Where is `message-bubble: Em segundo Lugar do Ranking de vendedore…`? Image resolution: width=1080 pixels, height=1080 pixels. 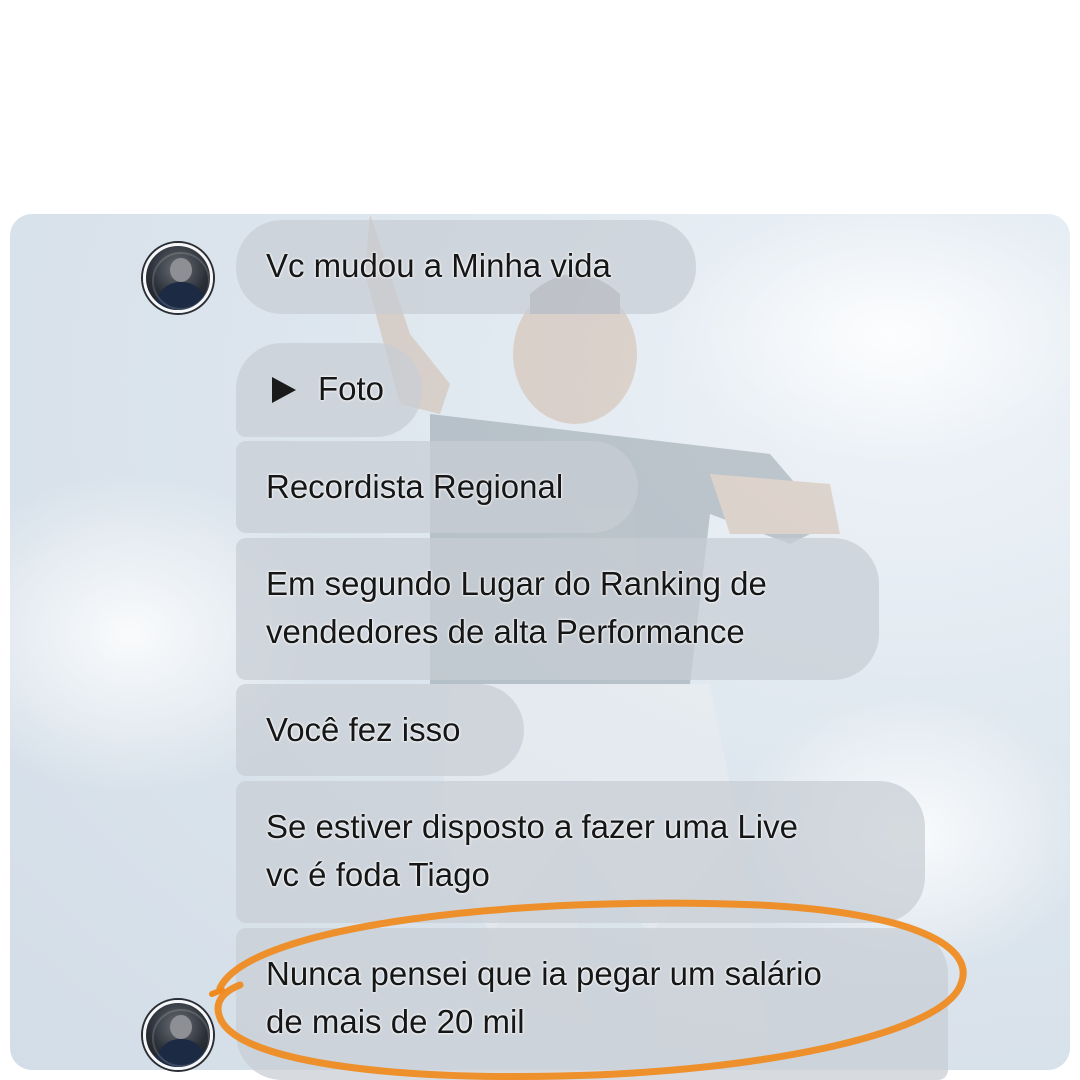
message-bubble: Em segundo Lugar do Ranking de vendedore… is located at coordinates (557, 609).